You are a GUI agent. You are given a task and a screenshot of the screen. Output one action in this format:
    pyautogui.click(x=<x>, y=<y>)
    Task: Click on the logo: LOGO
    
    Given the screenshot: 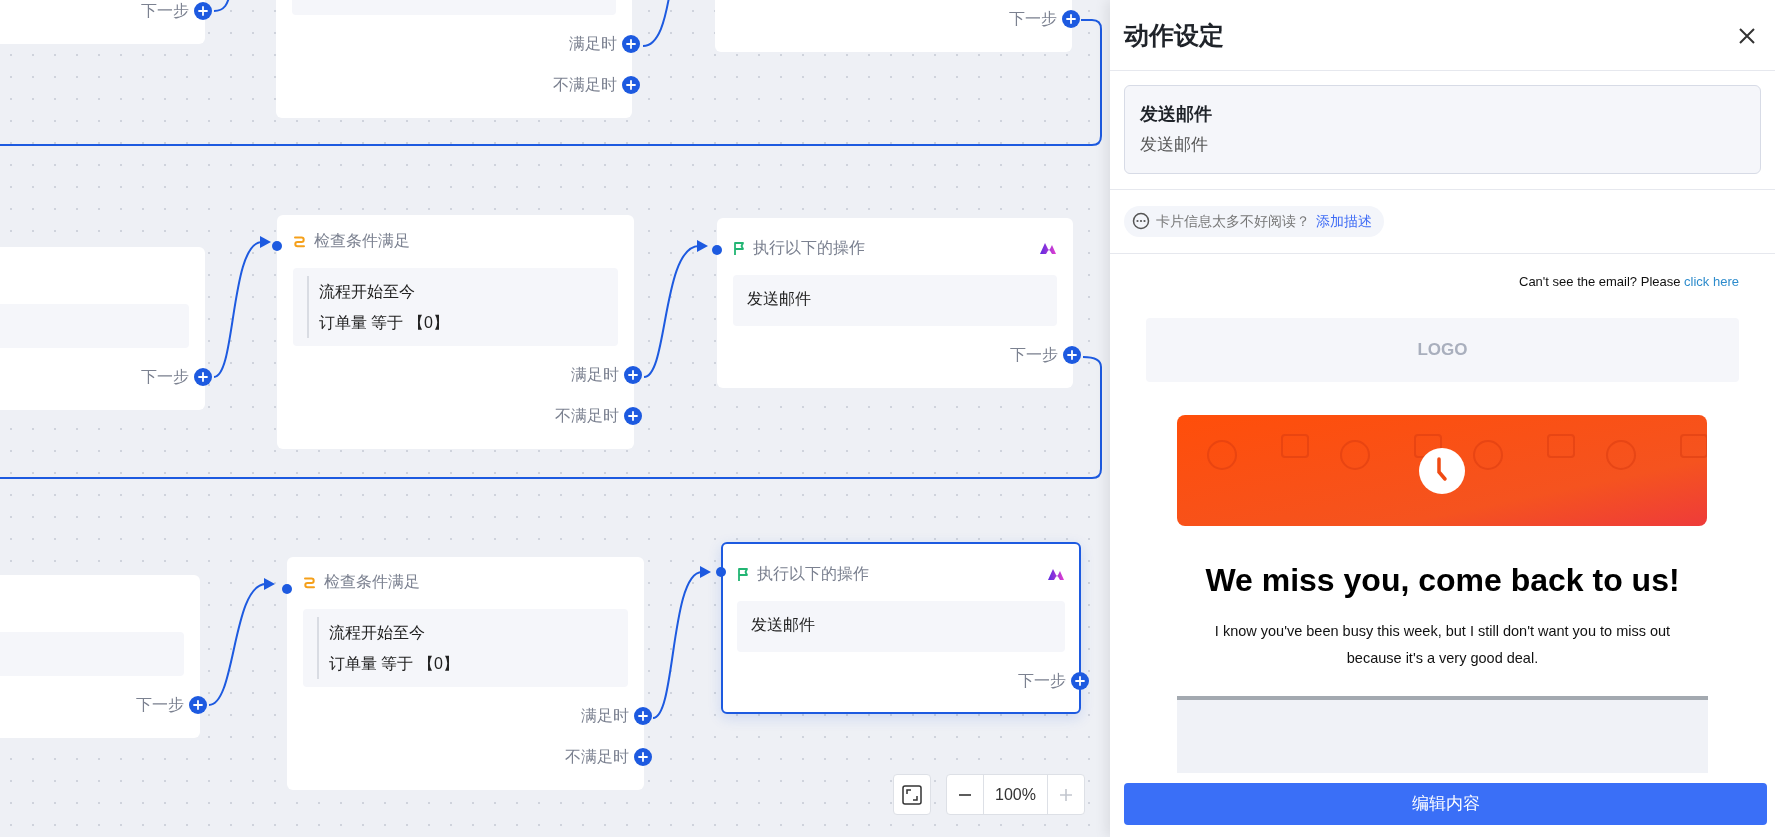 What is the action you would take?
    pyautogui.click(x=1442, y=349)
    